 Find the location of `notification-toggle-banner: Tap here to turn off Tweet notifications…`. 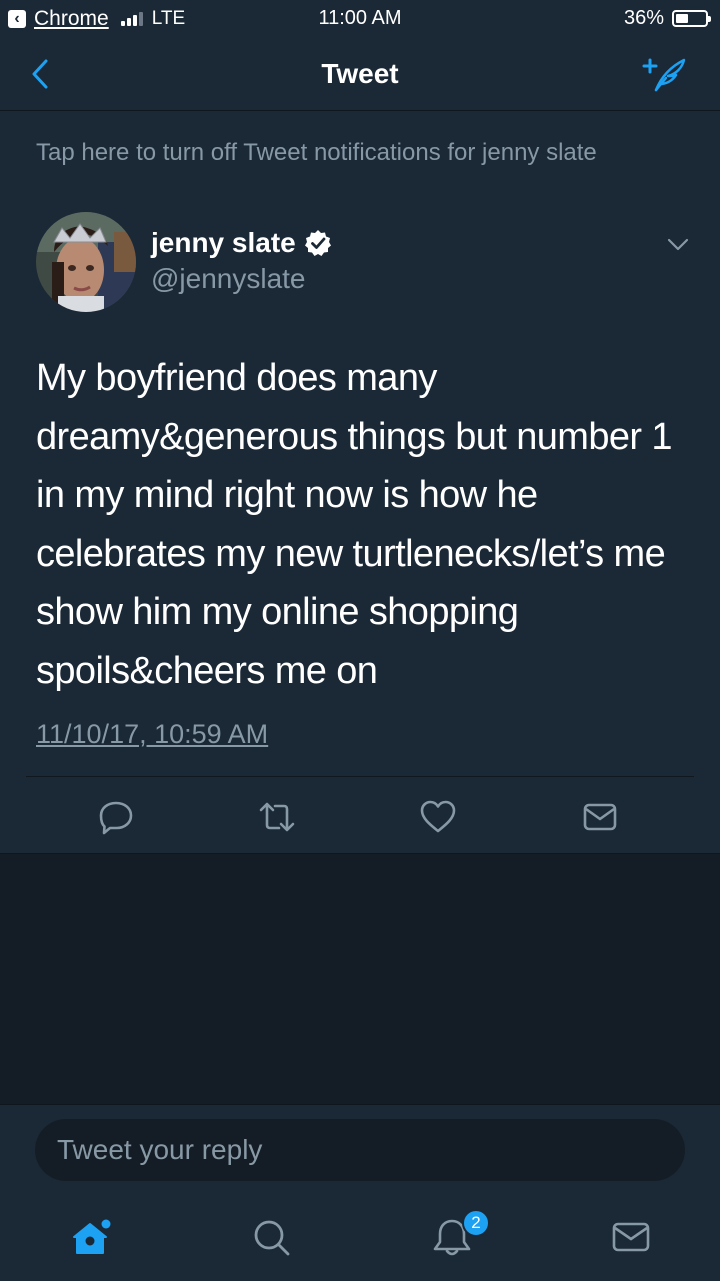

notification-toggle-banner: Tap here to turn off Tweet notifications… is located at coordinates (316, 153).